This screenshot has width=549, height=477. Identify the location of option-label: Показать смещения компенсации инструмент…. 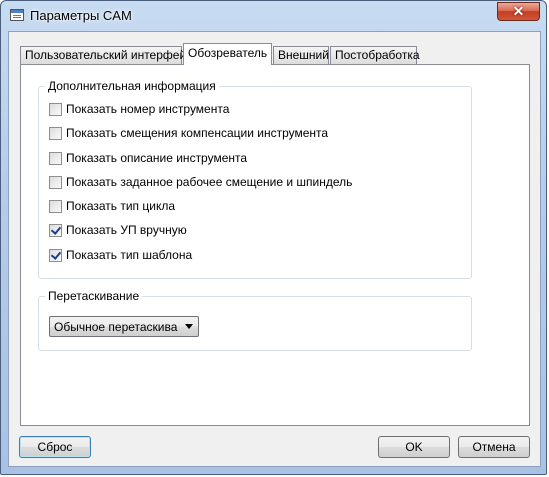
(197, 133).